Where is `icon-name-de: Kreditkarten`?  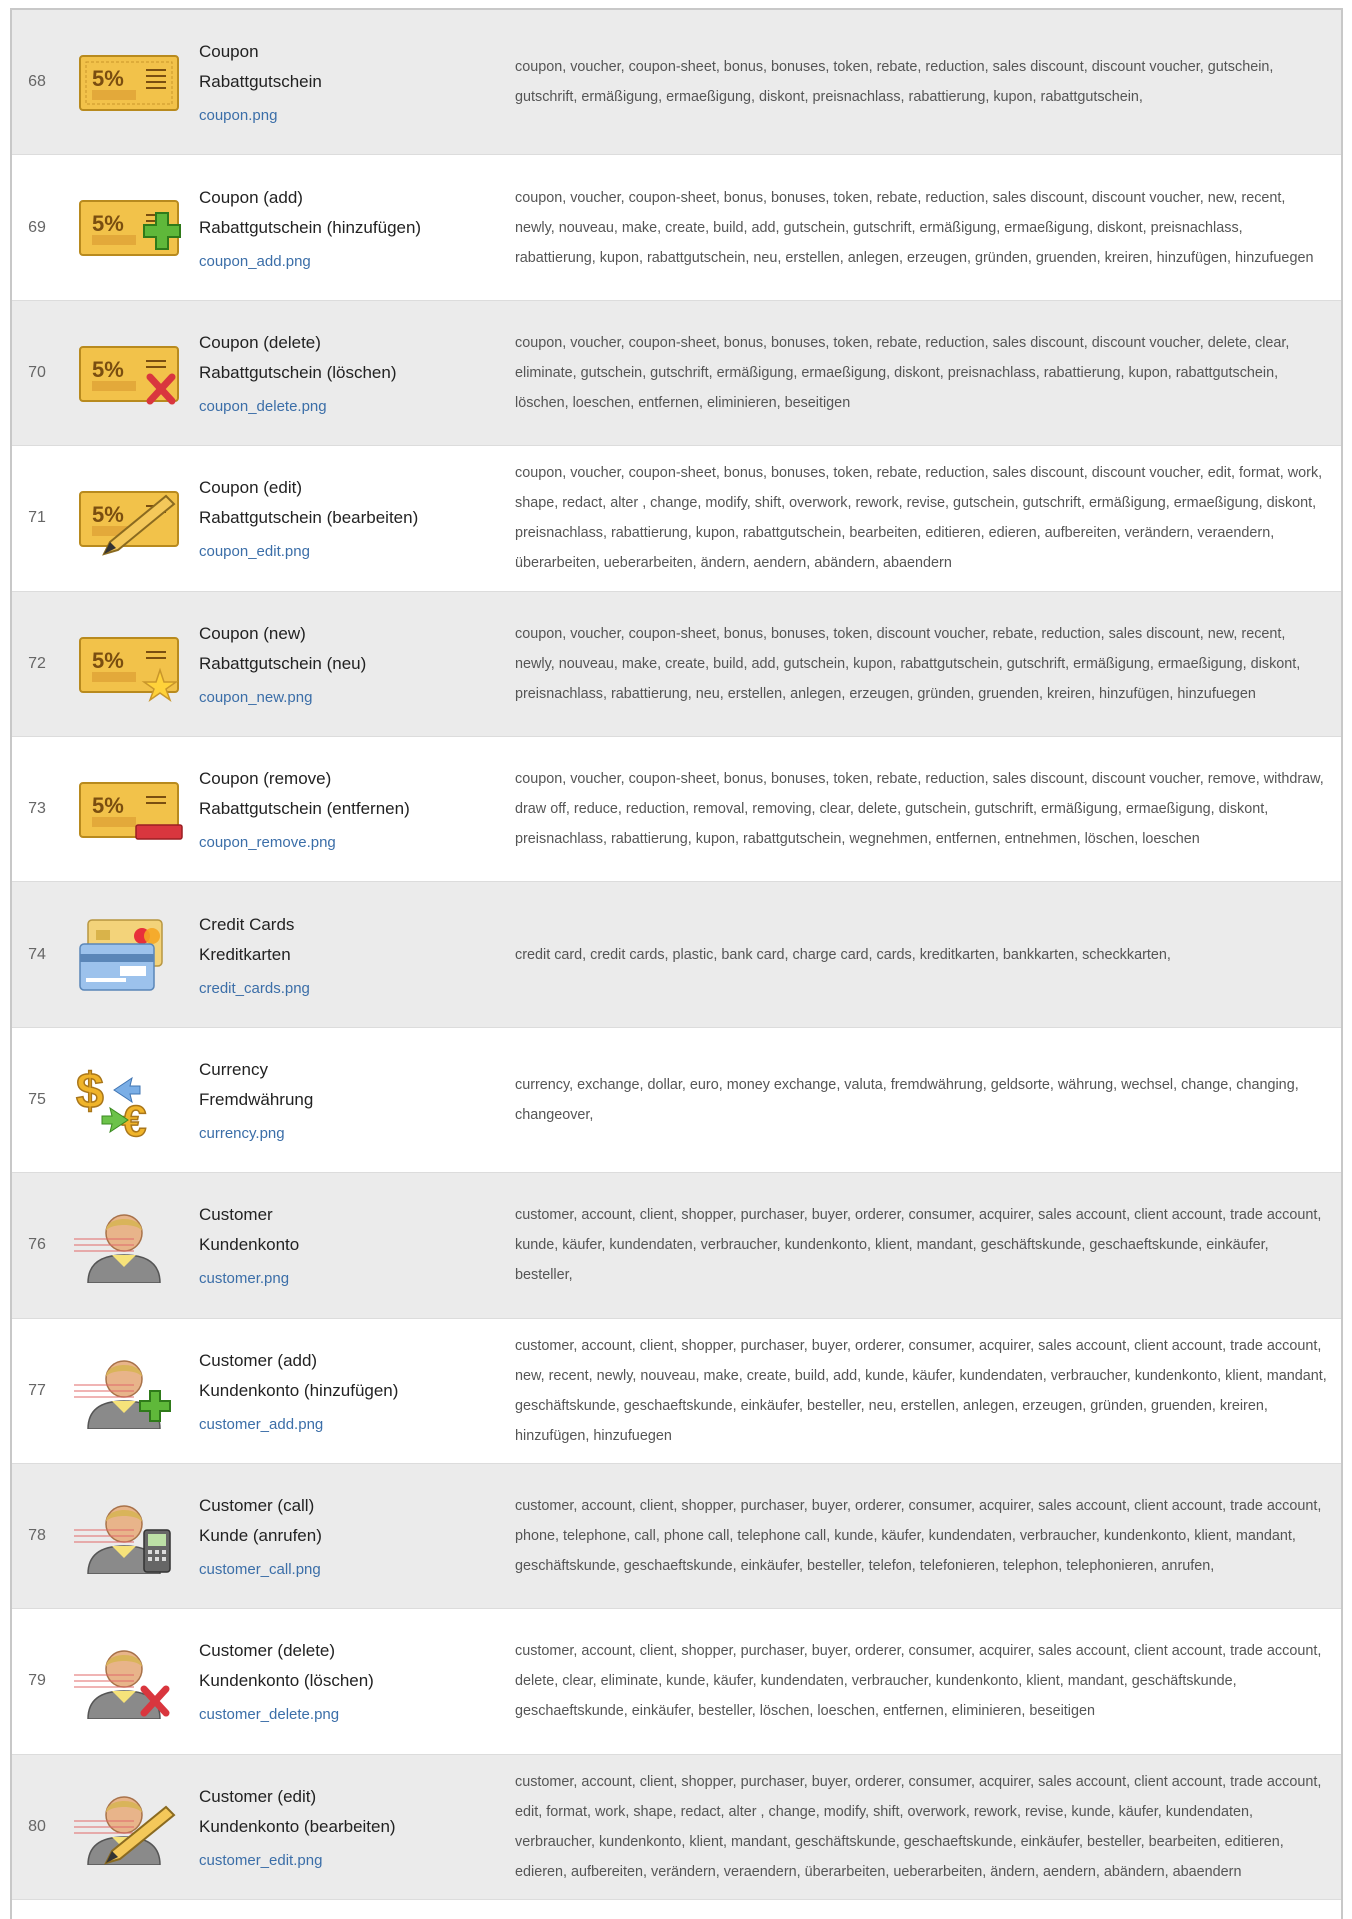 icon-name-de: Kreditkarten is located at coordinates (245, 954).